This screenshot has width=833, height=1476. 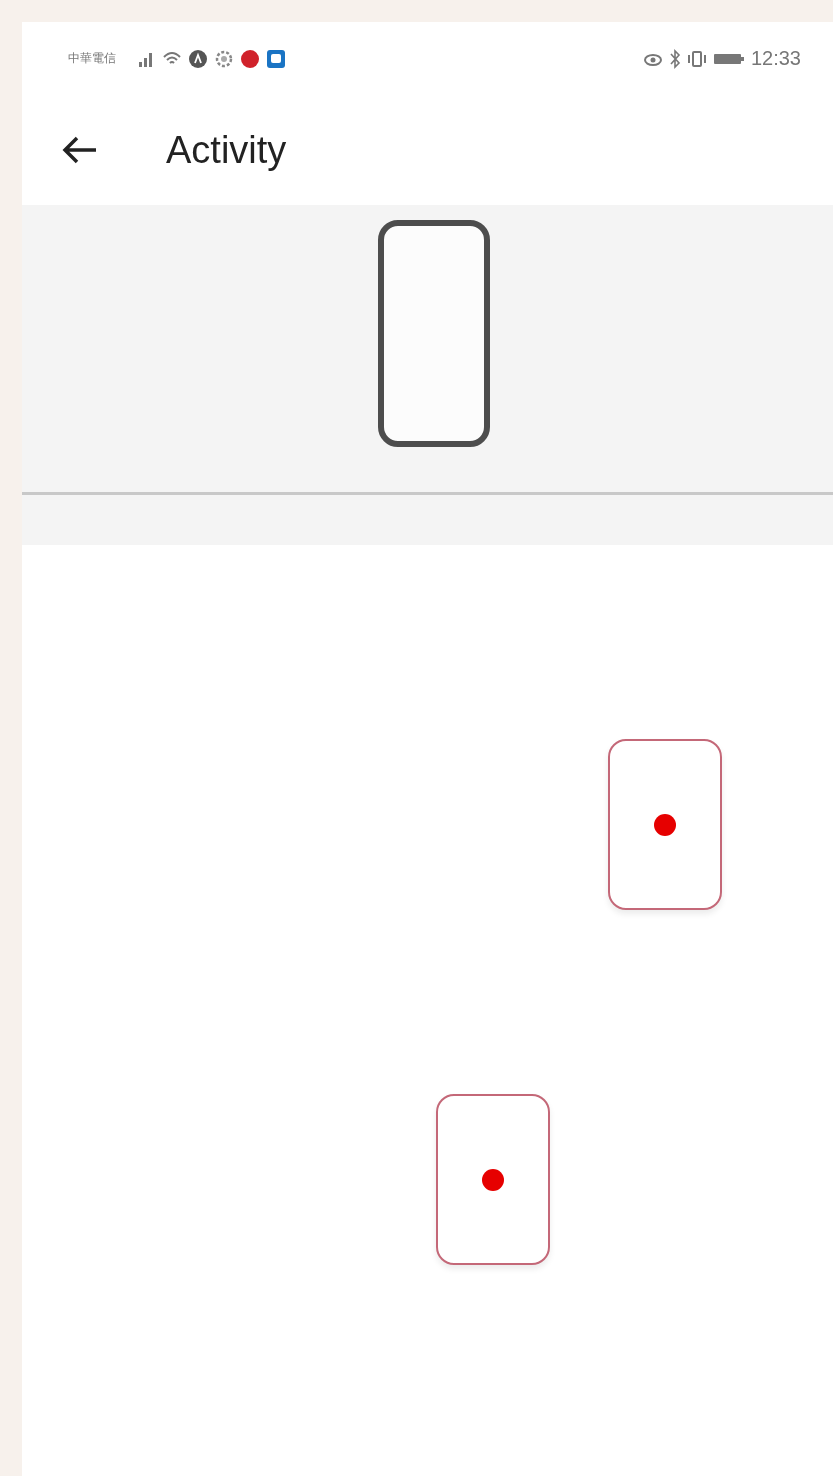 I want to click on clock-time: 12:33, so click(x=775, y=58).